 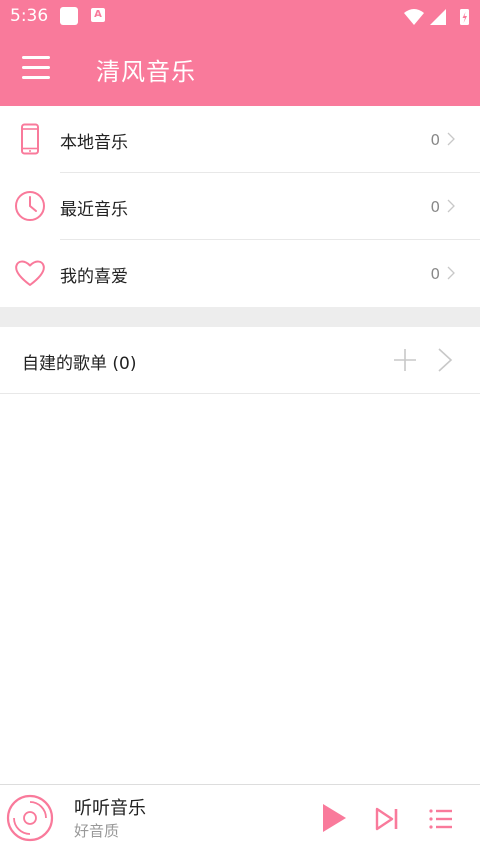 What do you see at coordinates (240, 273) in the screenshot?
I see `list-item-favorites: 我的喜爱 0` at bounding box center [240, 273].